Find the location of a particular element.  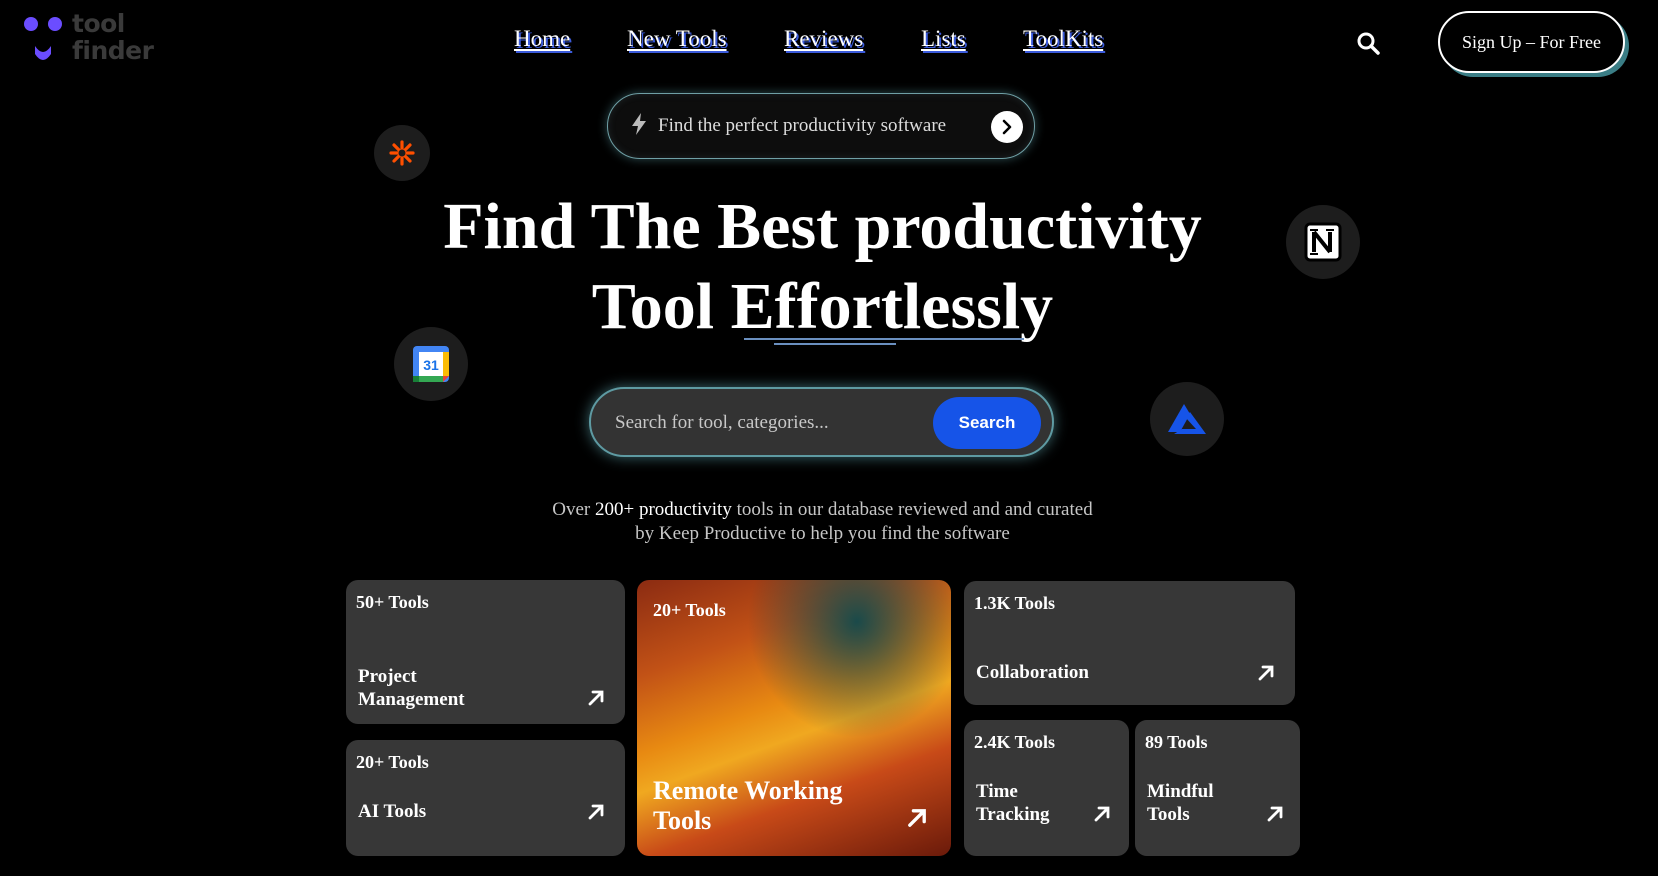

azure-icon is located at coordinates (1187, 419).